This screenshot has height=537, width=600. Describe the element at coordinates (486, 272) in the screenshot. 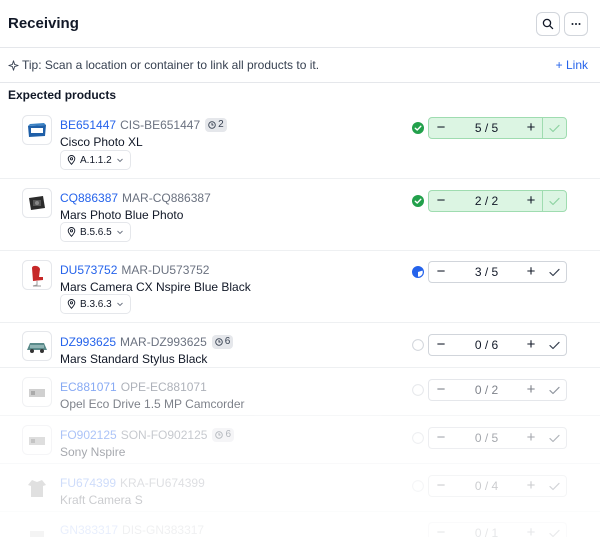

I see `quantity-value: 3 / 5` at that location.